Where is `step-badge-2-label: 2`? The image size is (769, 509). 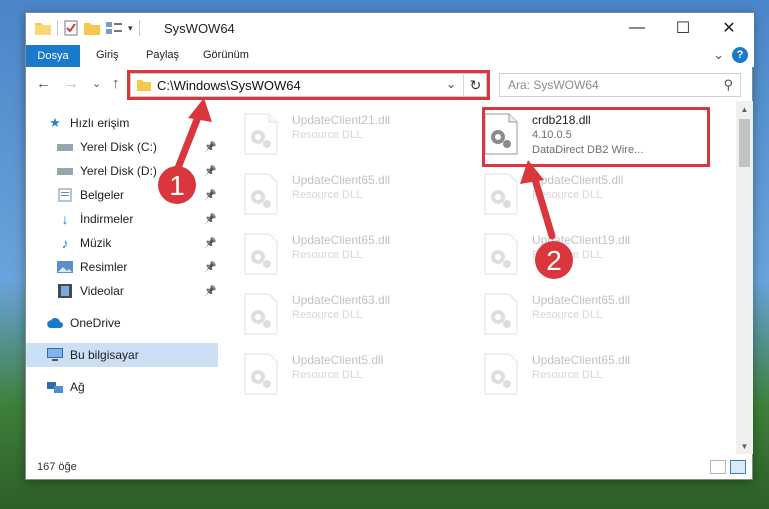 step-badge-2-label: 2 is located at coordinates (554, 260).